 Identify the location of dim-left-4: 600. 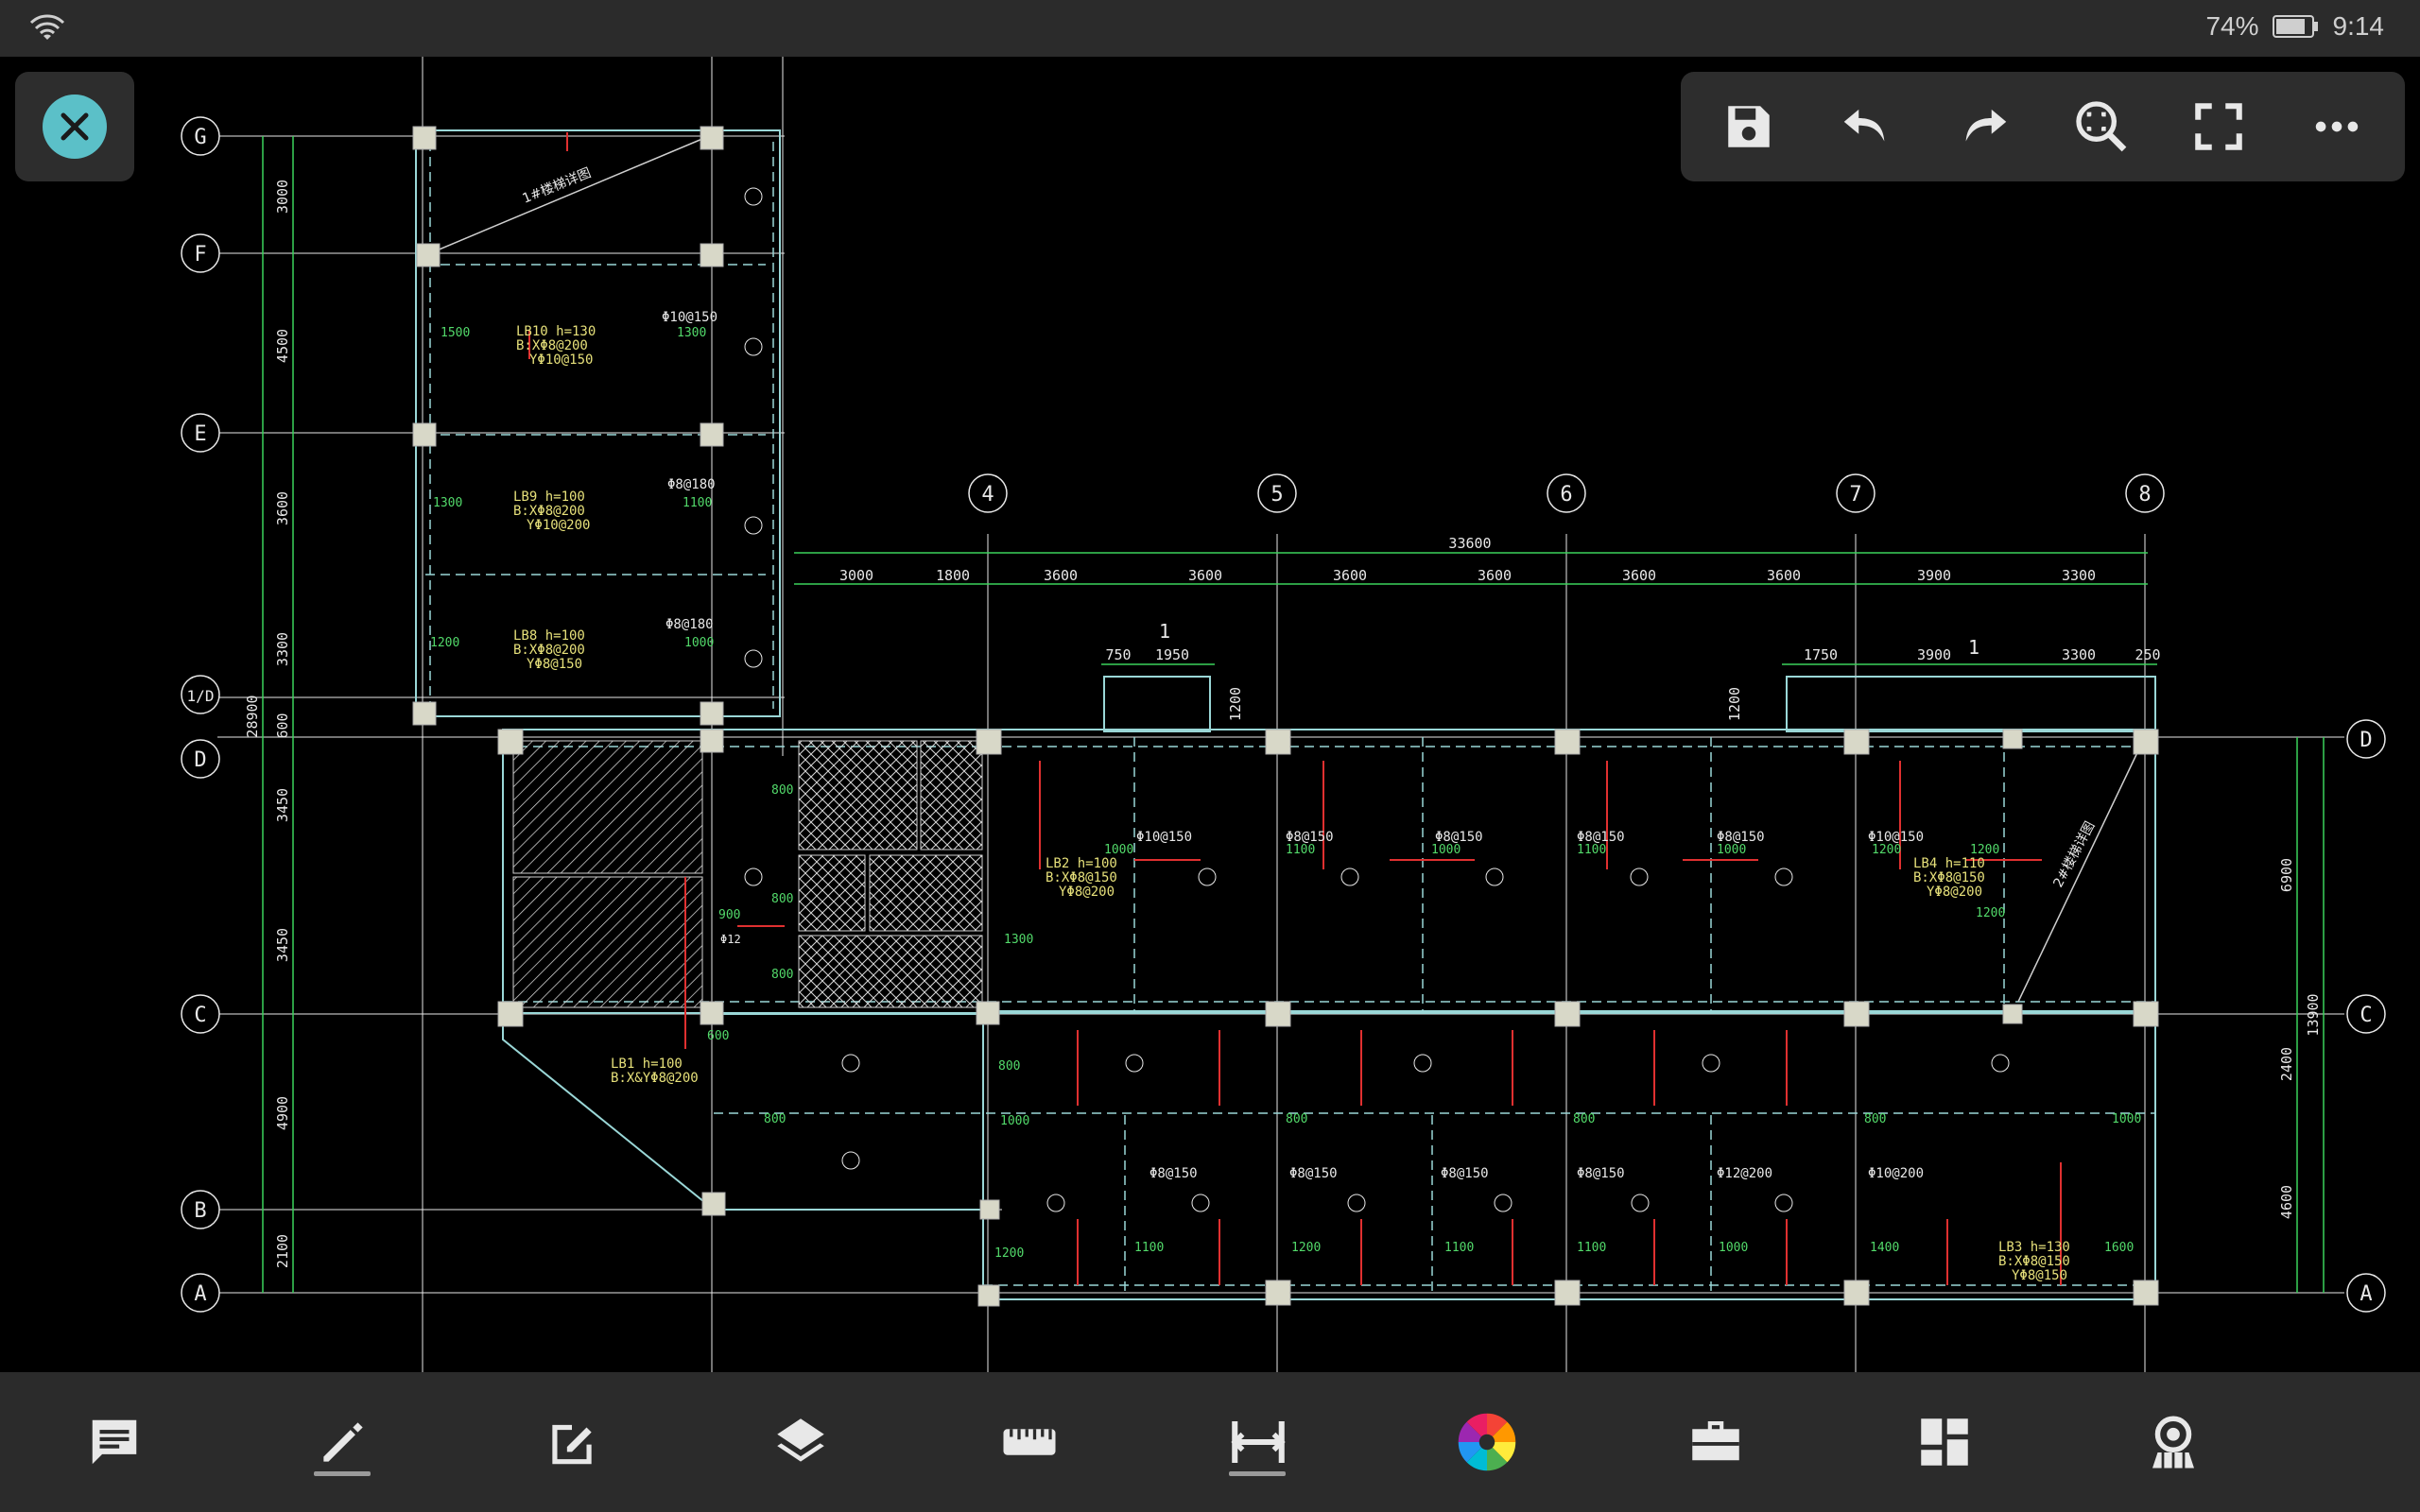
(282, 725).